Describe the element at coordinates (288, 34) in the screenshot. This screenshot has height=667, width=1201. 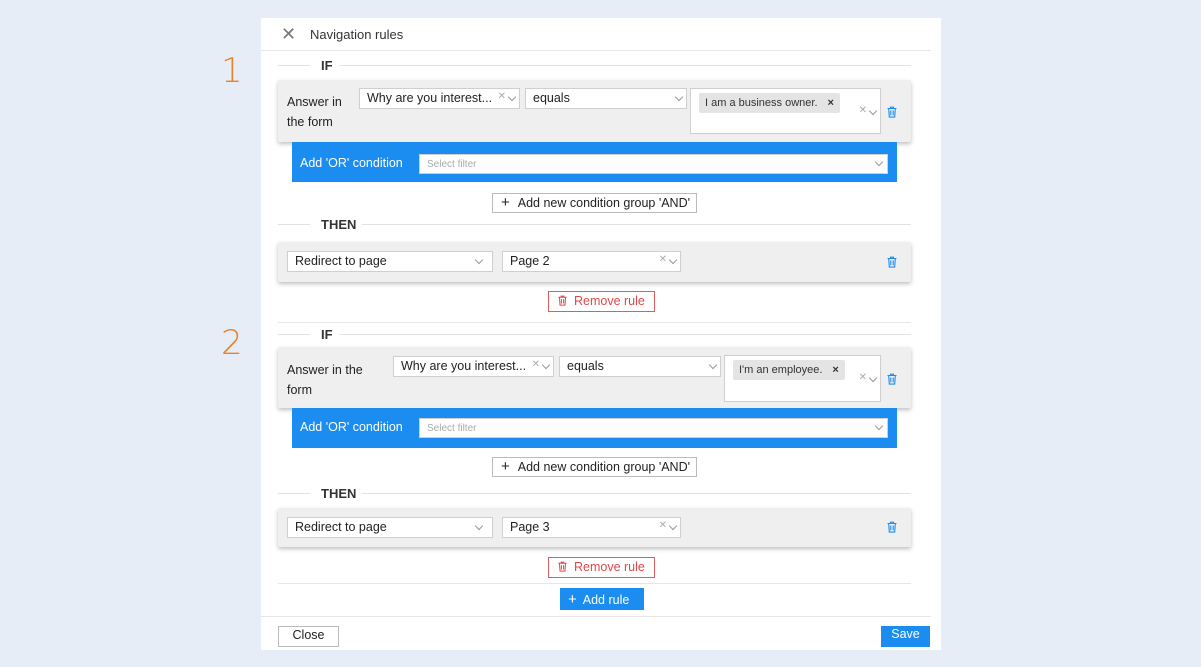
I see `close-icon: ✕` at that location.